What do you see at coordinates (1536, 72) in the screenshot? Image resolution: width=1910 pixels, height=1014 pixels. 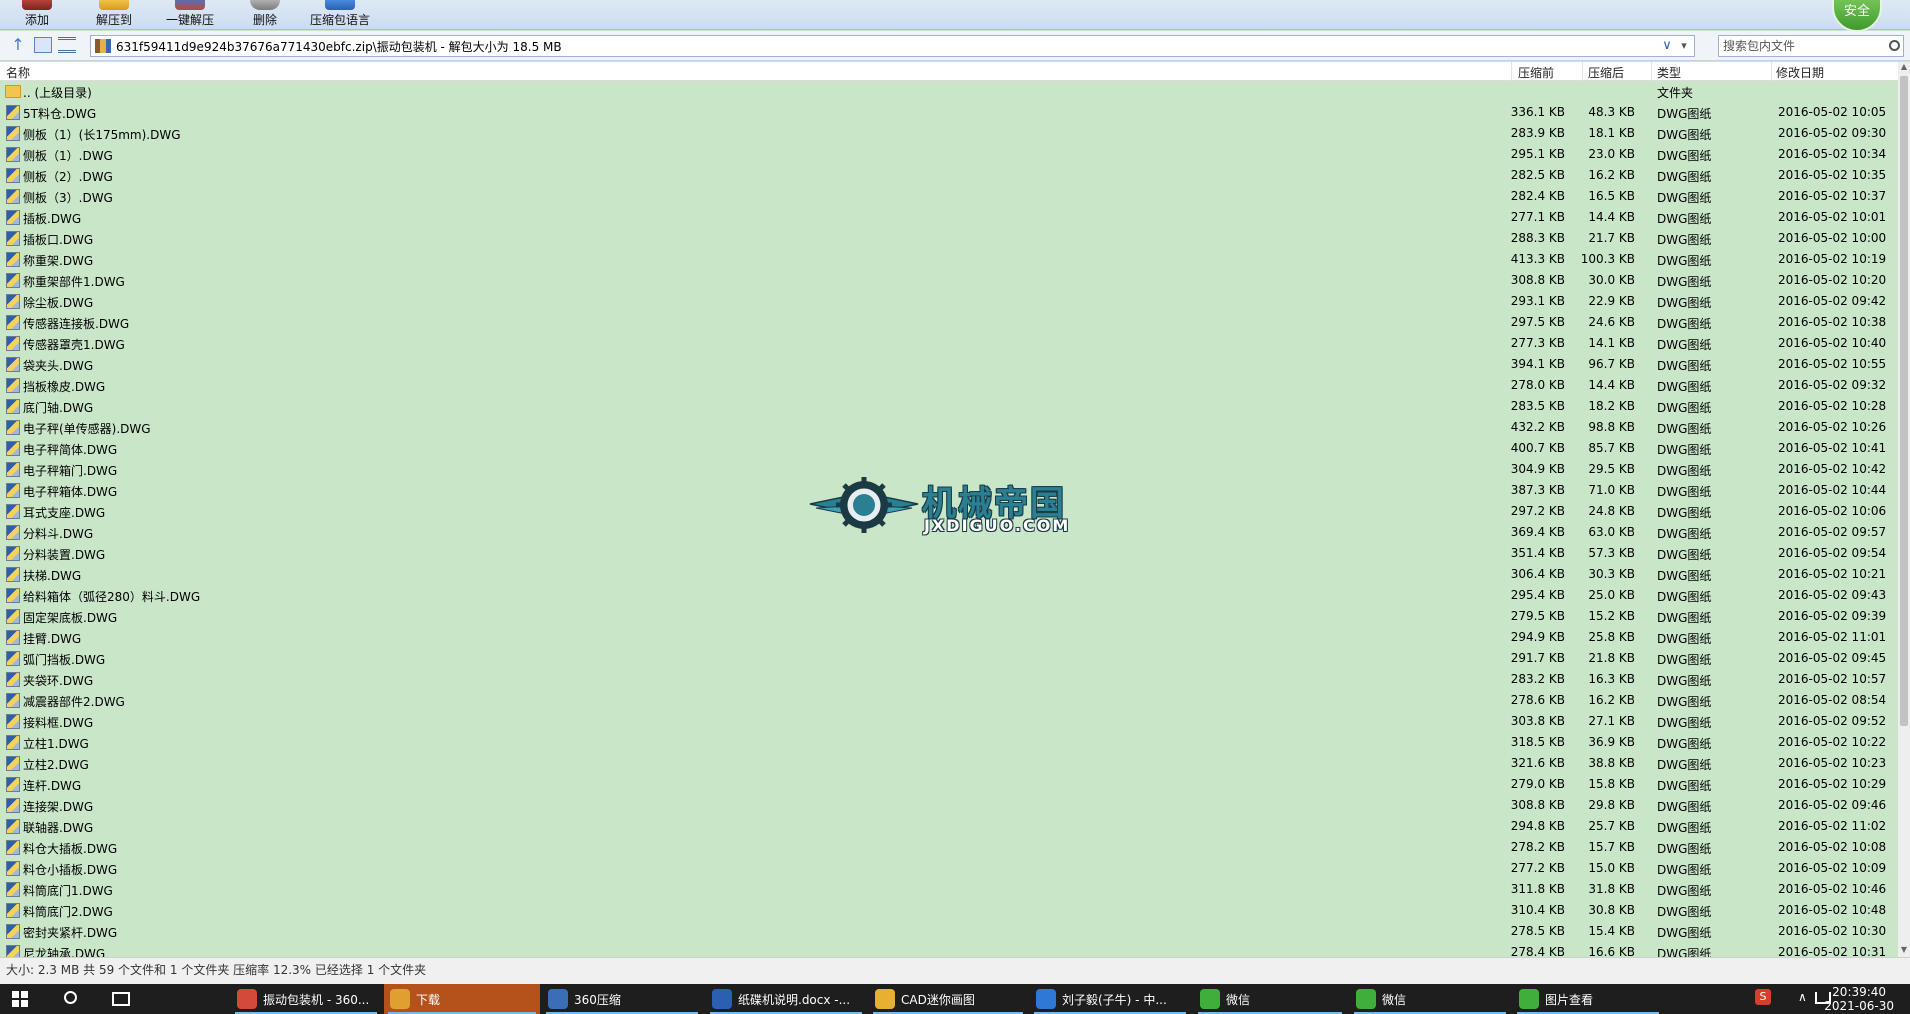 I see `column-size-before: 压缩前` at bounding box center [1536, 72].